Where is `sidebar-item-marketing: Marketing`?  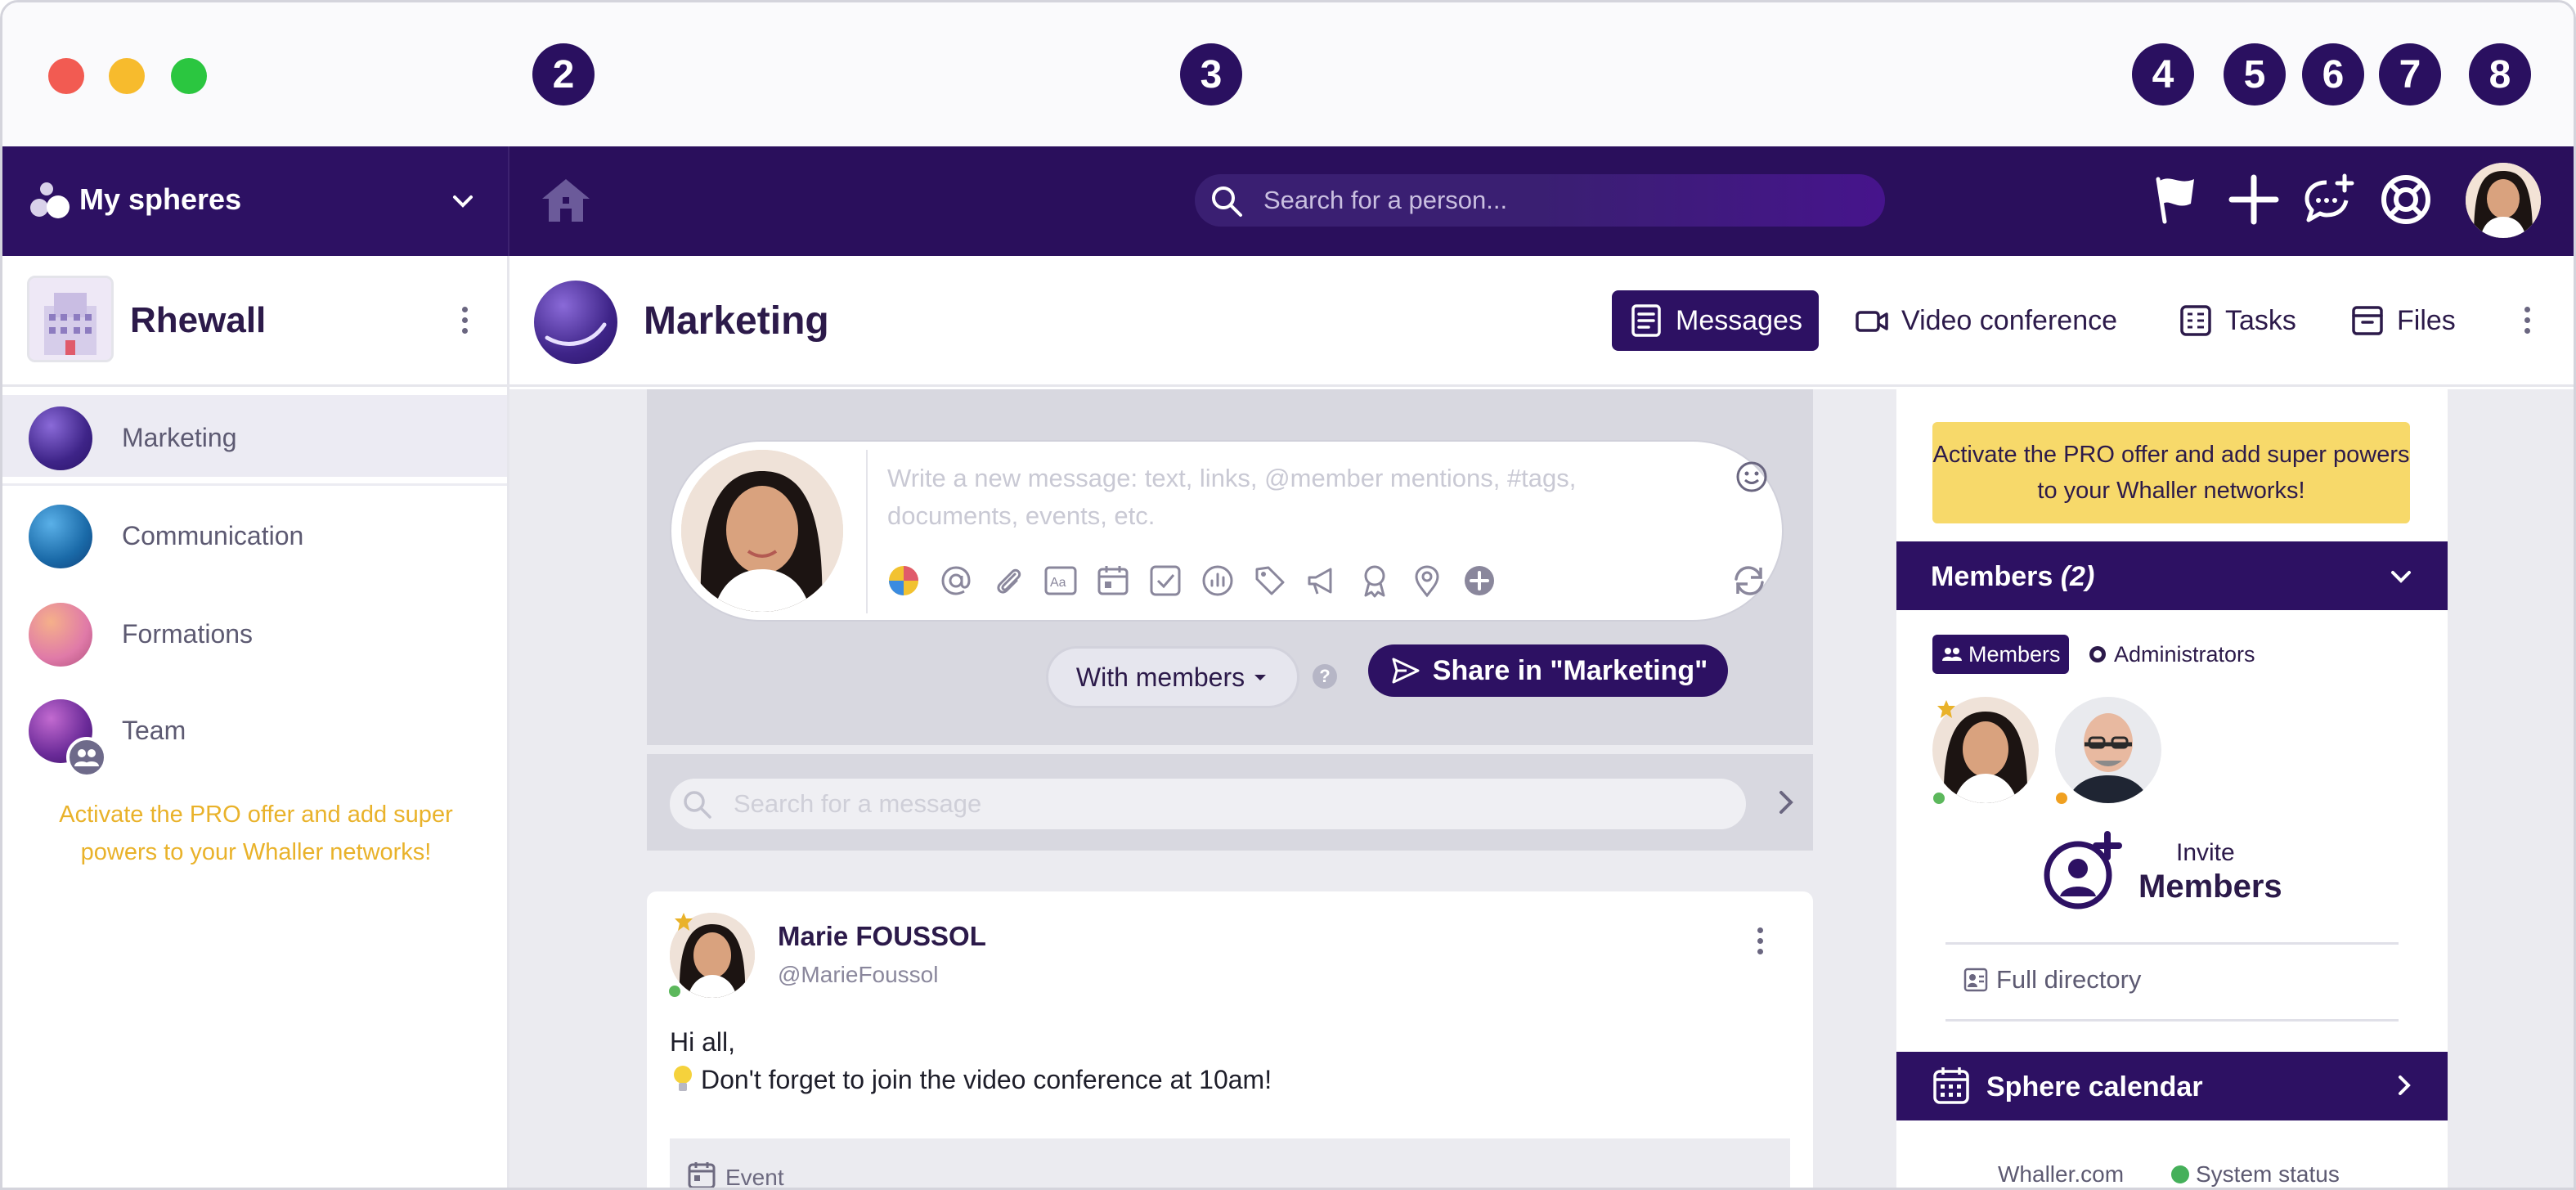
sidebar-item-marketing: Marketing is located at coordinates (254, 436).